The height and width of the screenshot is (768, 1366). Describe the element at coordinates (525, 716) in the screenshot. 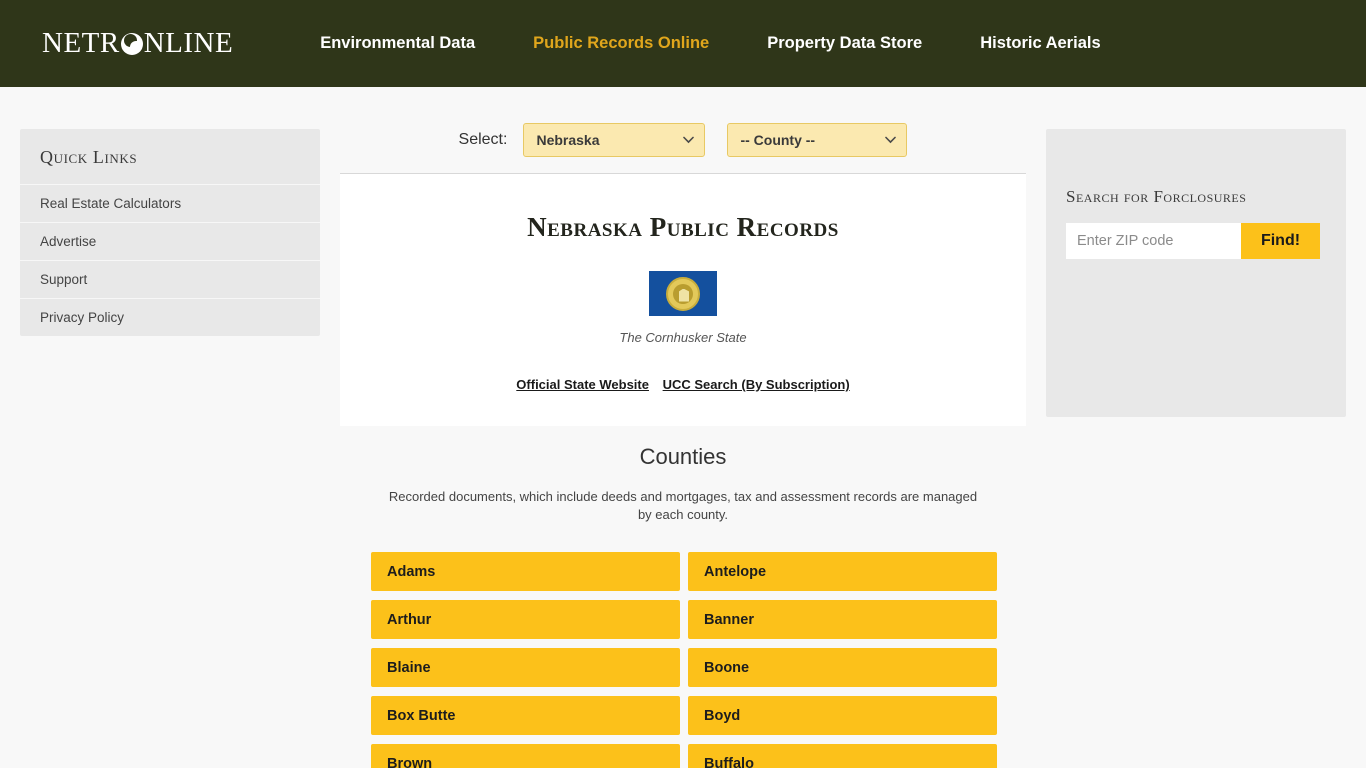

I see `county-button-box-butte: Box Butte` at that location.